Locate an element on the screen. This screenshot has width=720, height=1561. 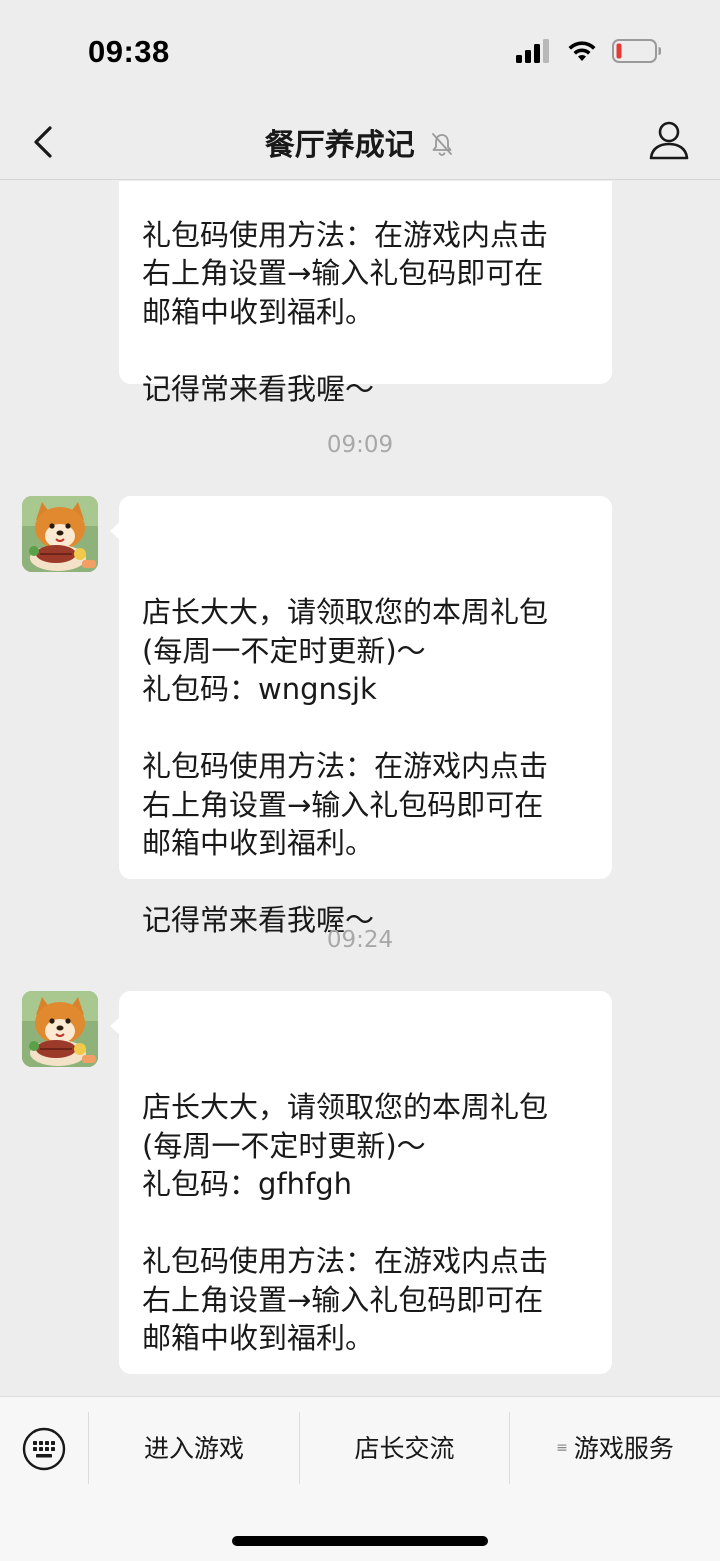
wifi-icon is located at coordinates (582, 51).